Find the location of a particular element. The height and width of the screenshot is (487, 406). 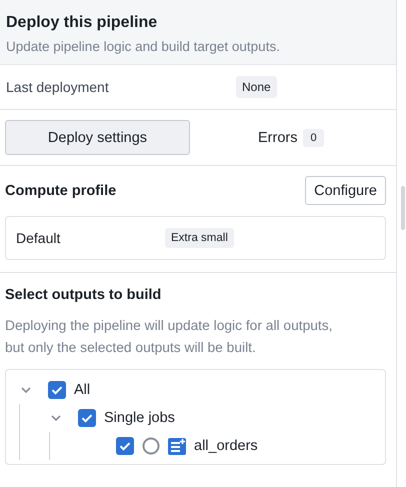

dataset-icon is located at coordinates (177, 446).